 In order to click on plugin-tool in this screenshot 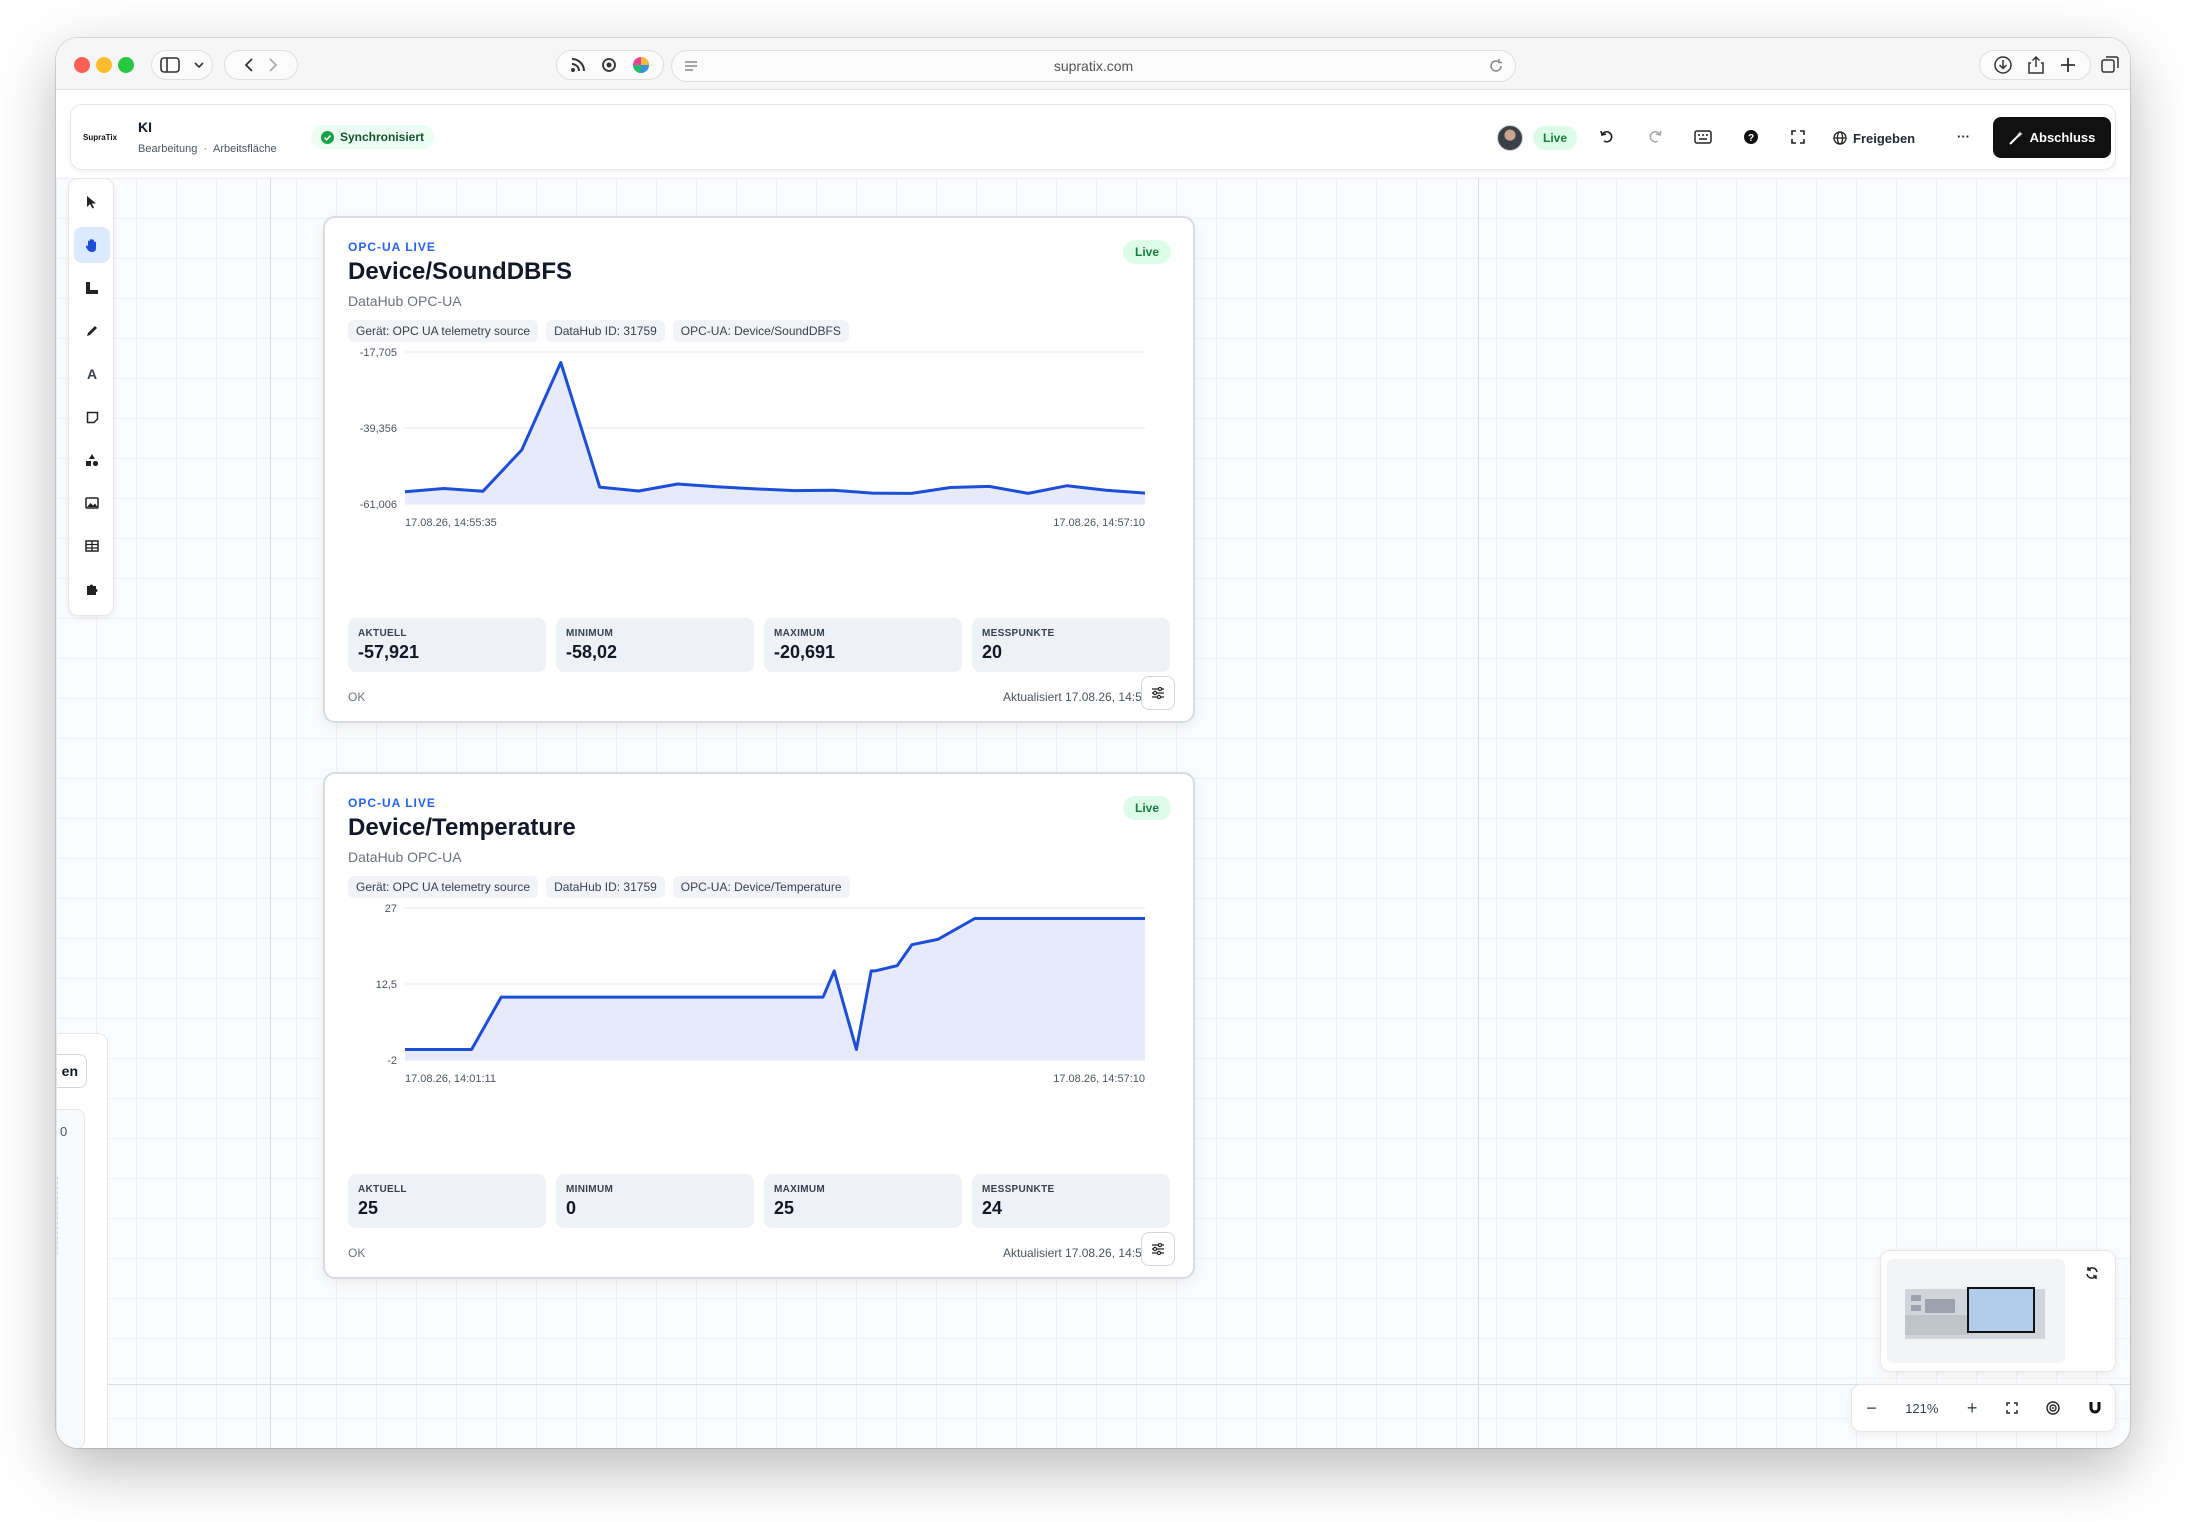, I will do `click(92, 589)`.